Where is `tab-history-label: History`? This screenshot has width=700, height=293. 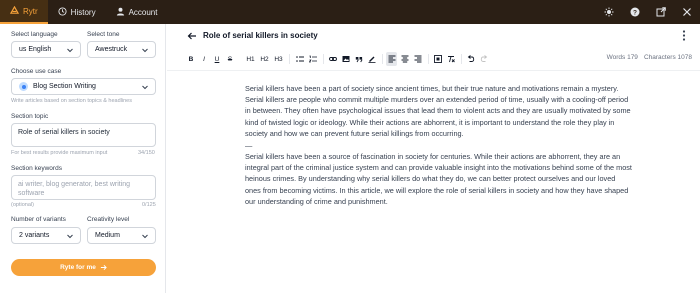
tab-history-label: History is located at coordinates (83, 12).